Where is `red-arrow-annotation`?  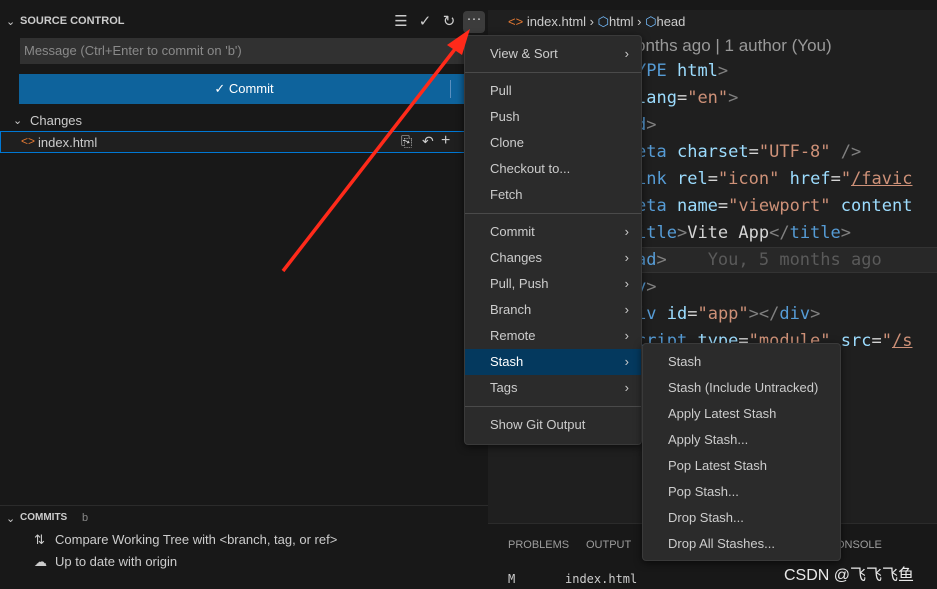 red-arrow-annotation is located at coordinates (375, 151).